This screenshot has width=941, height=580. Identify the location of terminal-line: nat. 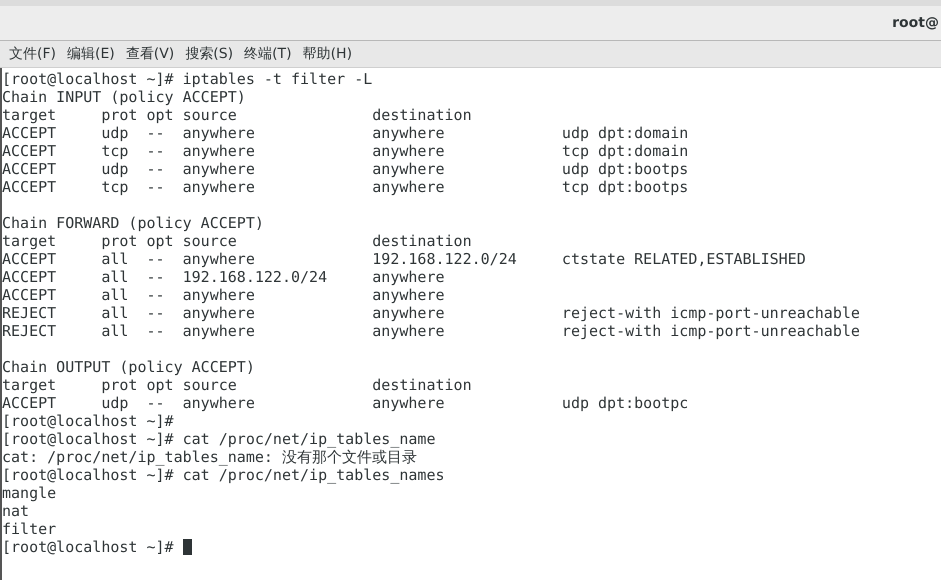
(16, 511).